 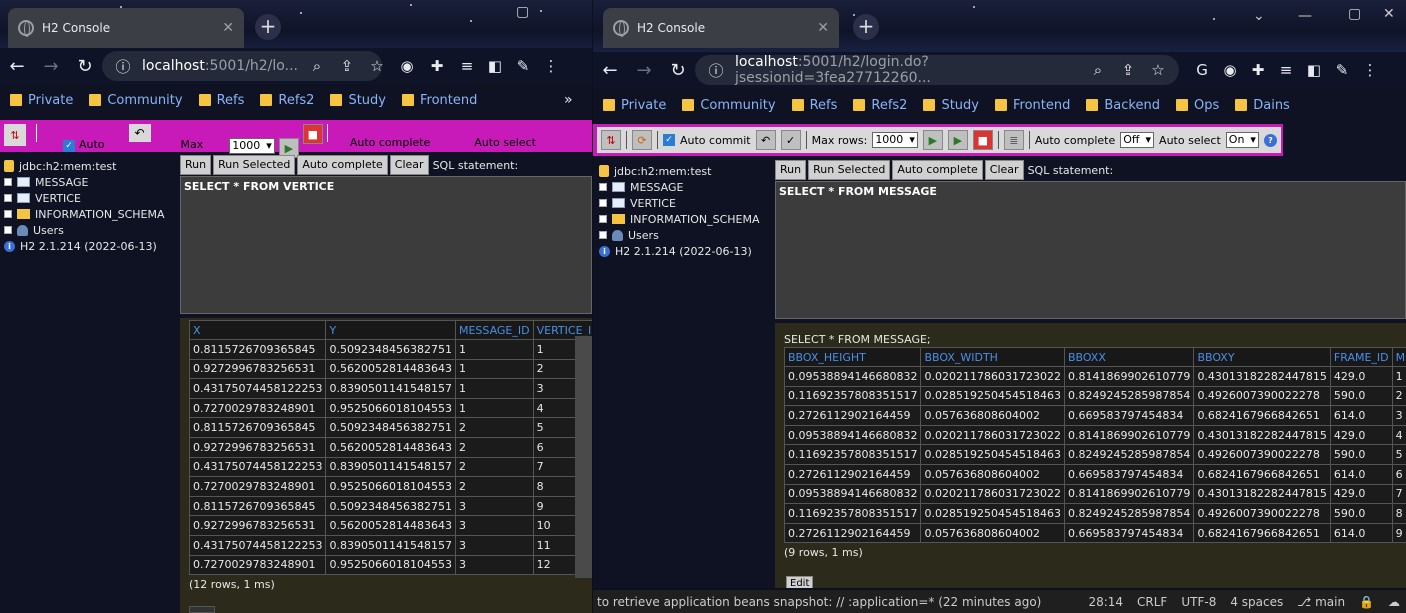 What do you see at coordinates (982, 140) in the screenshot?
I see `stop-icon: ■` at bounding box center [982, 140].